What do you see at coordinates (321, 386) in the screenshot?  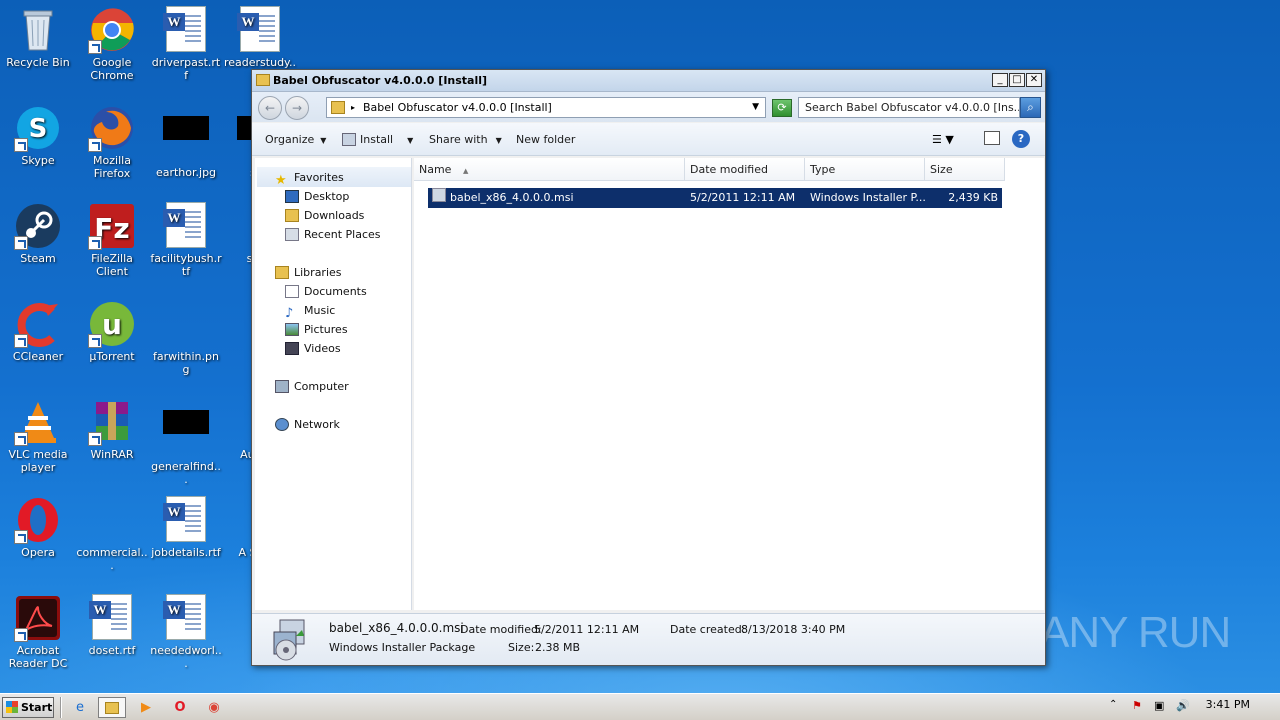 I see `nav-label: Computer` at bounding box center [321, 386].